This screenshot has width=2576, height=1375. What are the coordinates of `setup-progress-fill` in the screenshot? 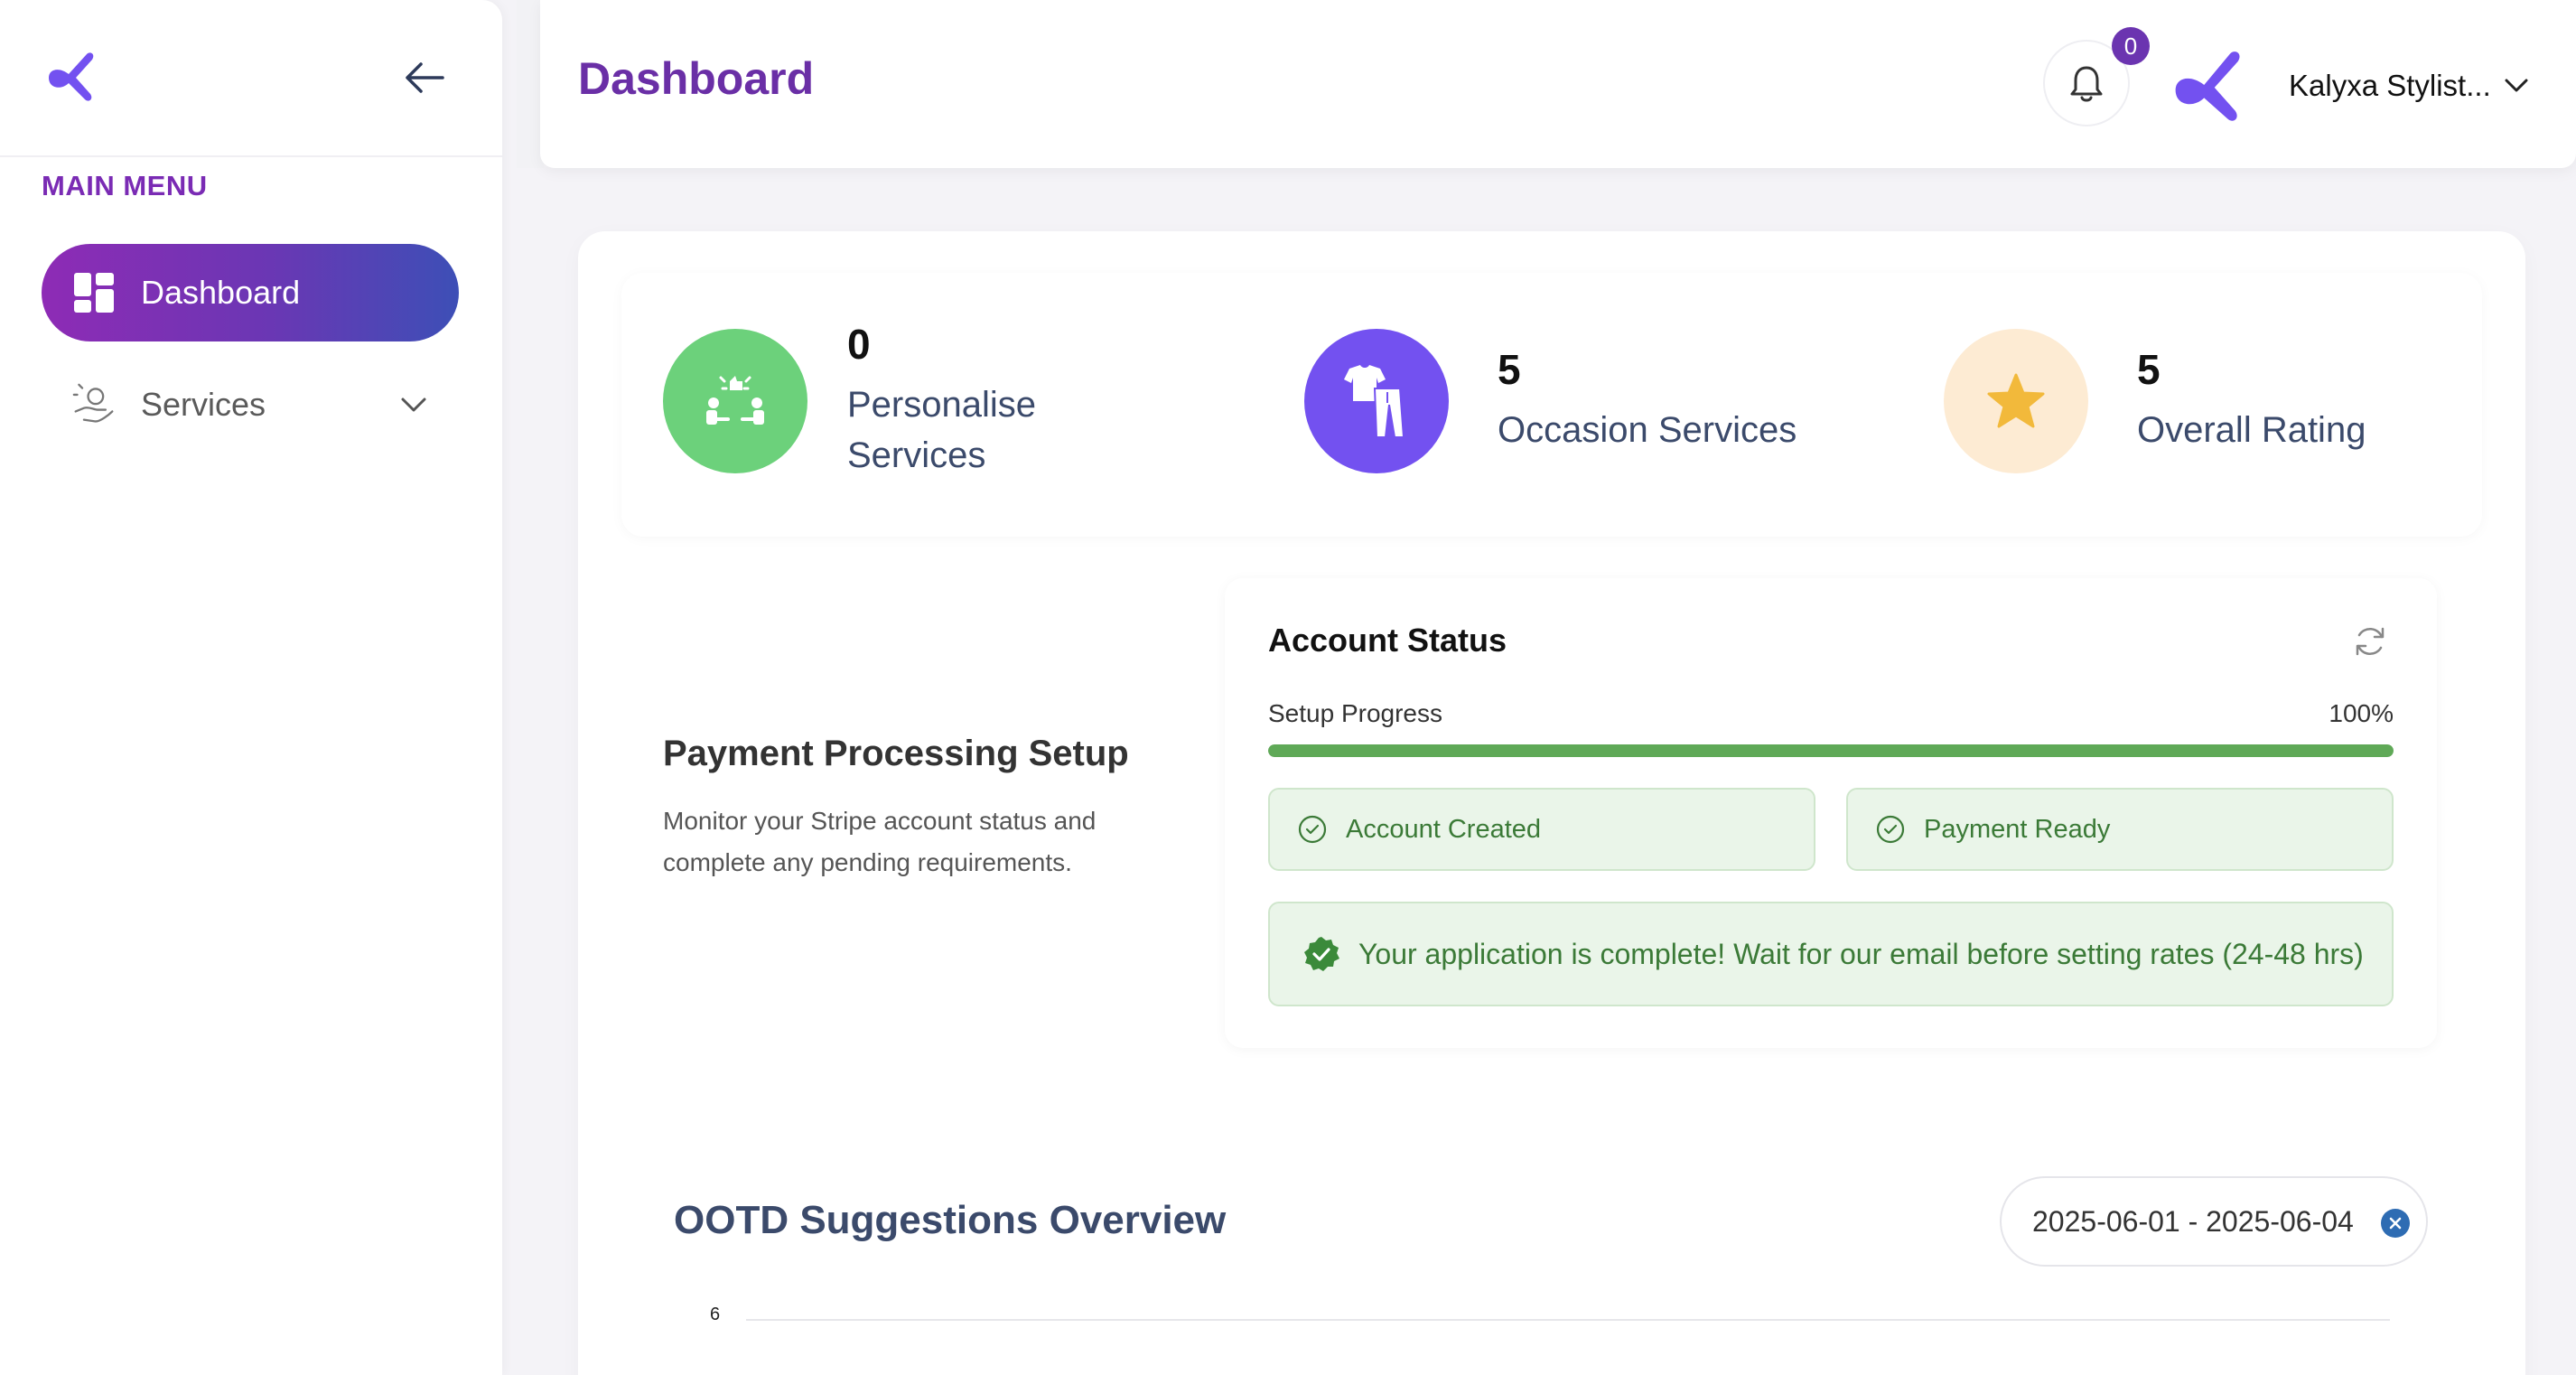 It's located at (1831, 750).